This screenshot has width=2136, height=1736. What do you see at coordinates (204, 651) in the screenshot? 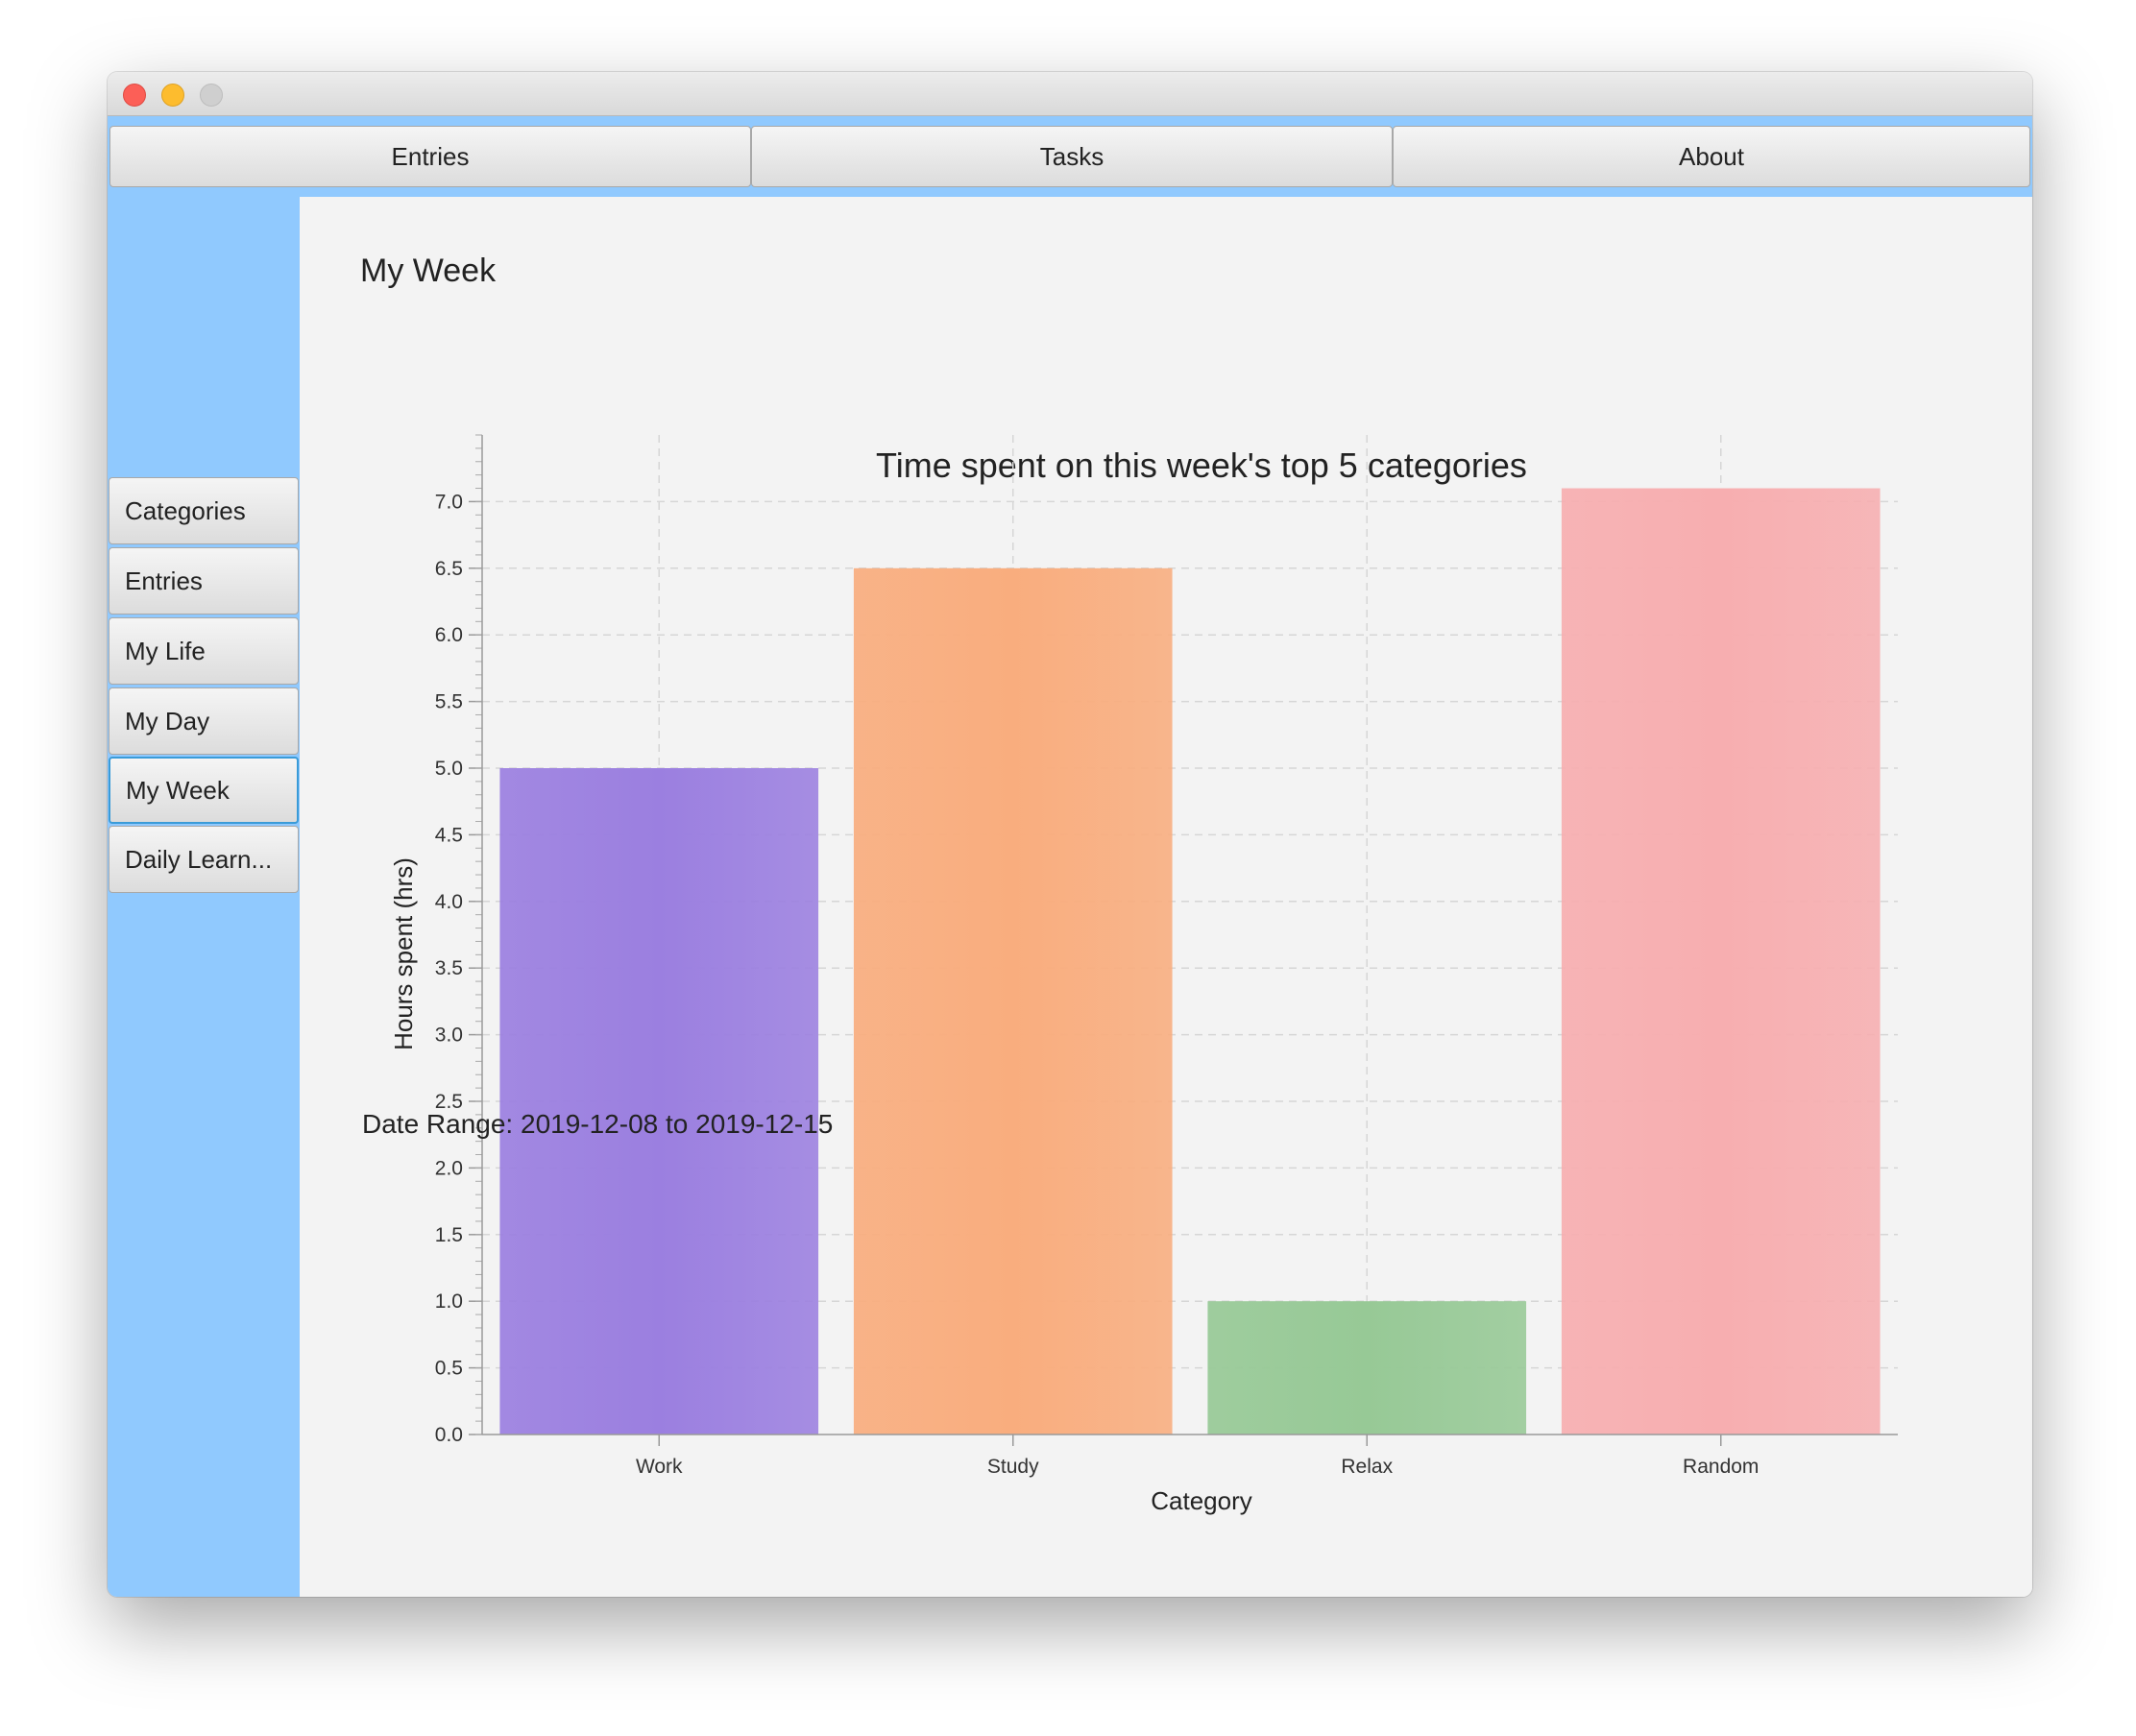
I see `sidebar-item-my-life: My Life` at bounding box center [204, 651].